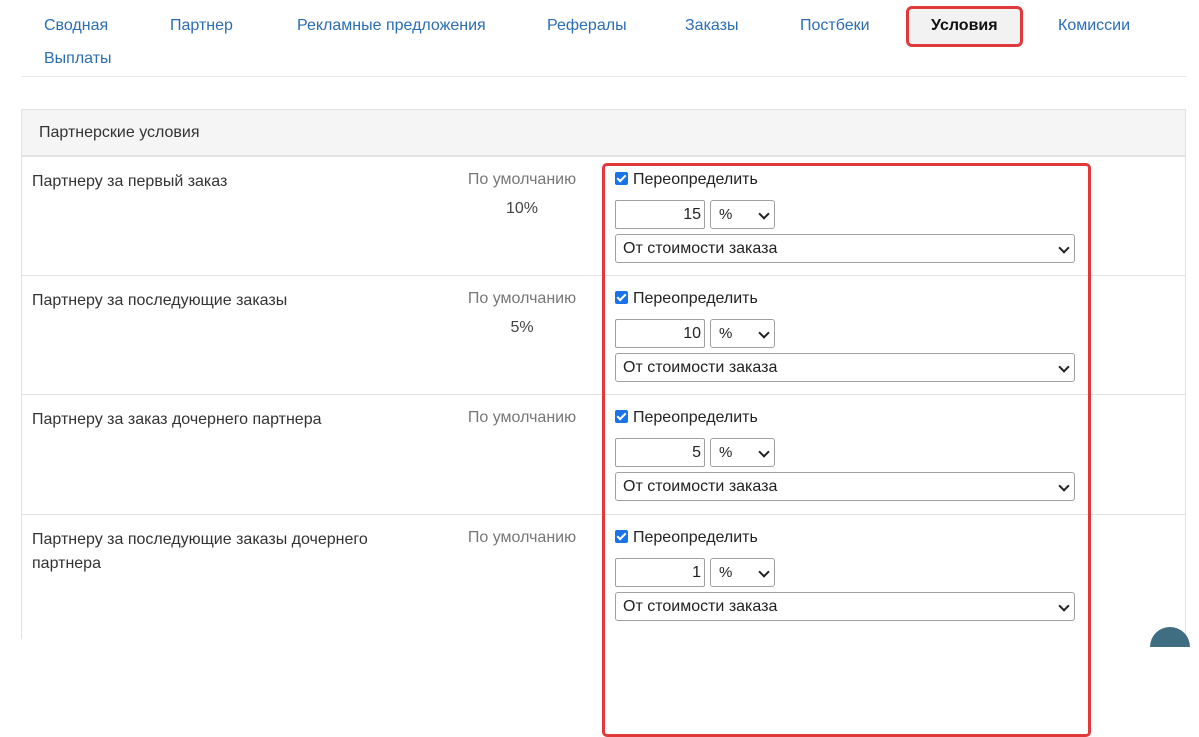 This screenshot has width=1199, height=737. I want to click on default-percent: 5%, so click(522, 327).